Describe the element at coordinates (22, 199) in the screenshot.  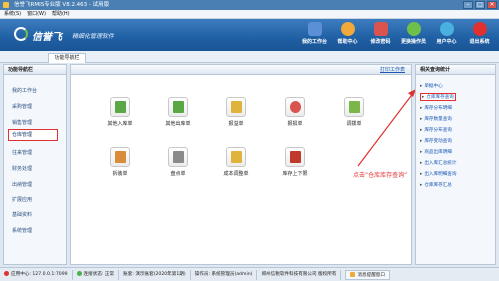
I see `nav-item-extensions: 扩展应用` at that location.